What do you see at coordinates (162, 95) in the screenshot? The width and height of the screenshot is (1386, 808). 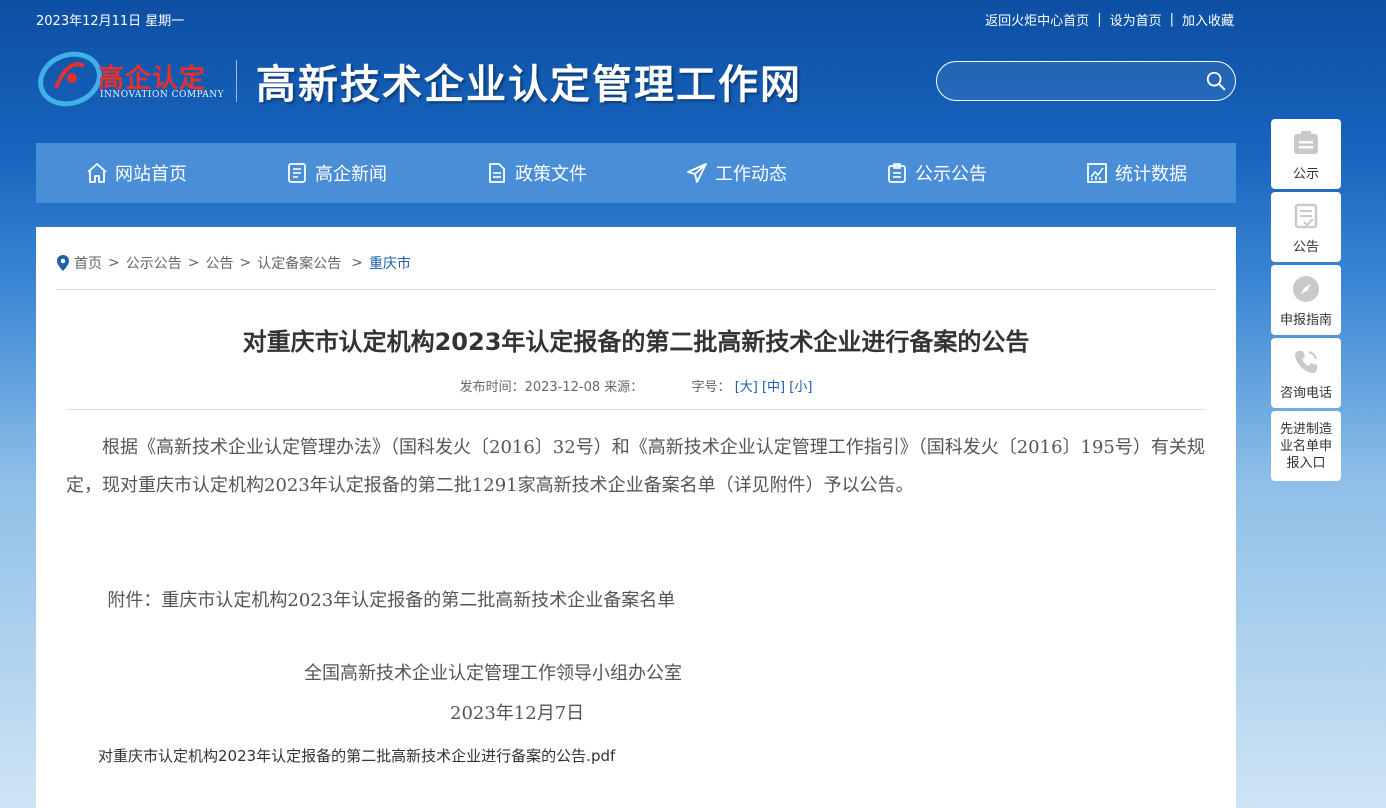 I see `logo-text-en: INNOVATION COMPANY` at bounding box center [162, 95].